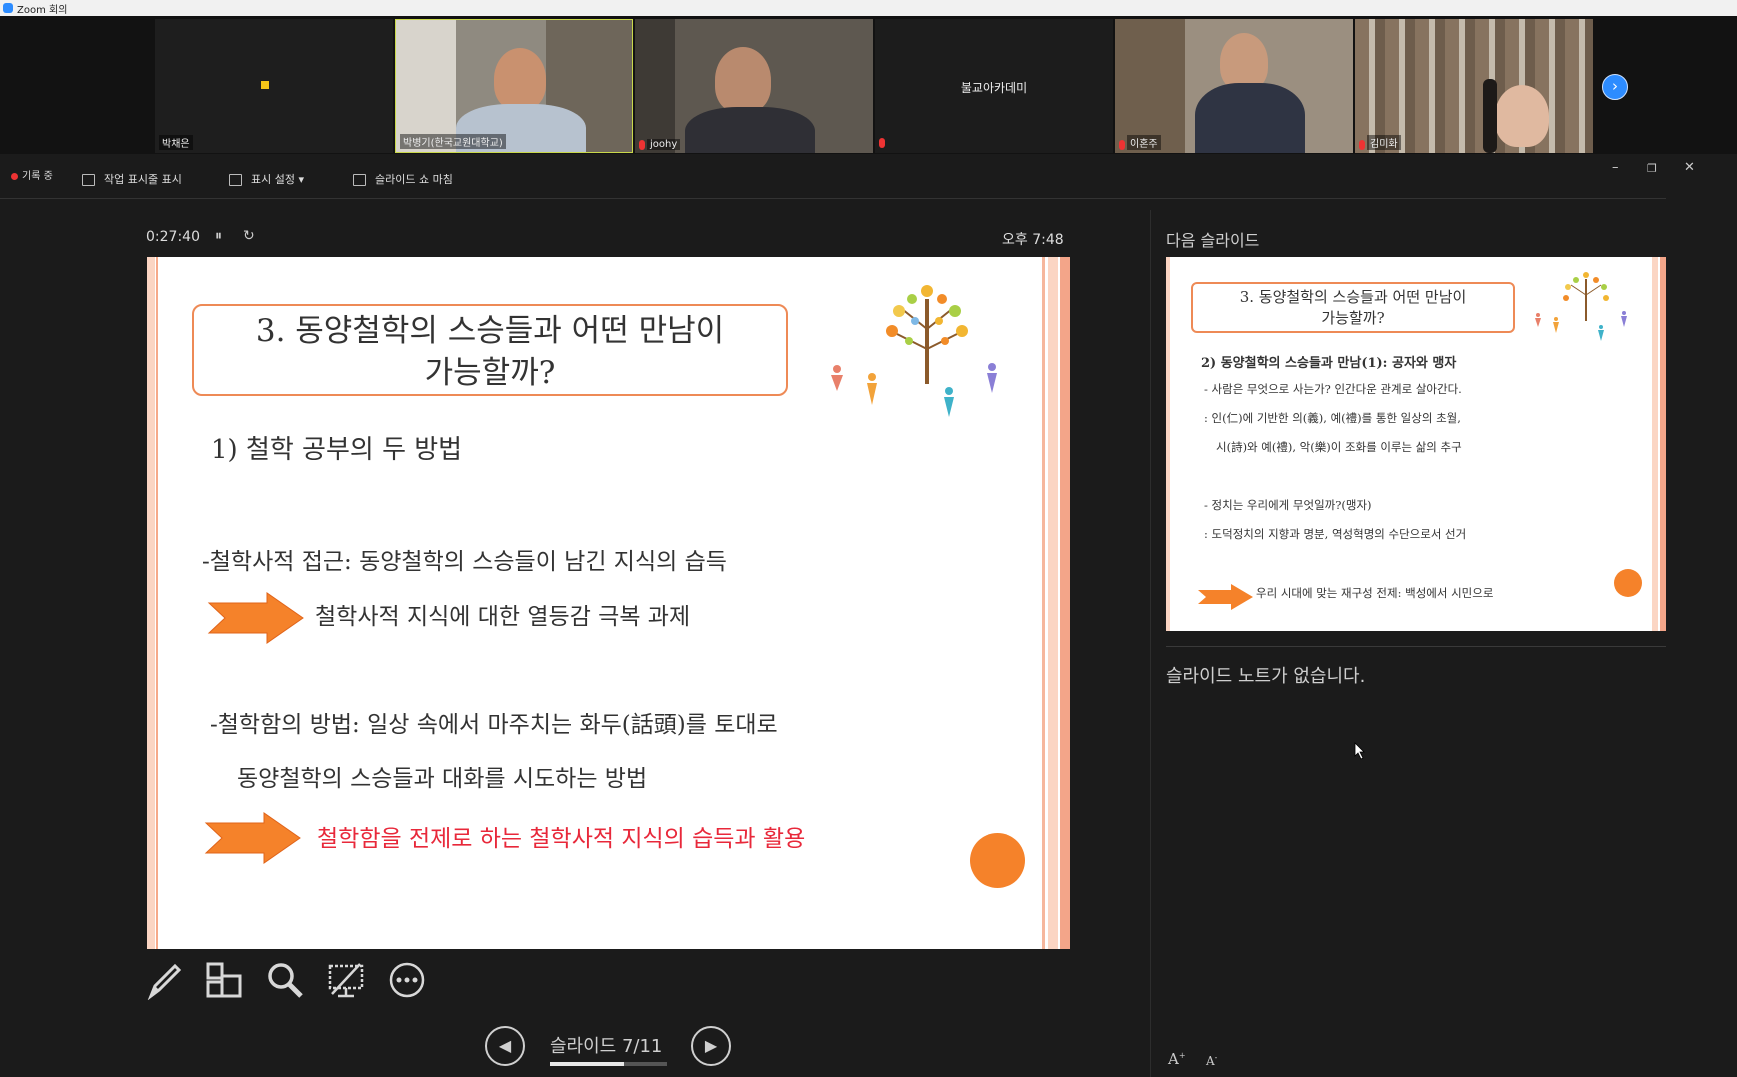 The width and height of the screenshot is (1737, 1077). I want to click on participant-tile: 불교아카데미, so click(994, 86).